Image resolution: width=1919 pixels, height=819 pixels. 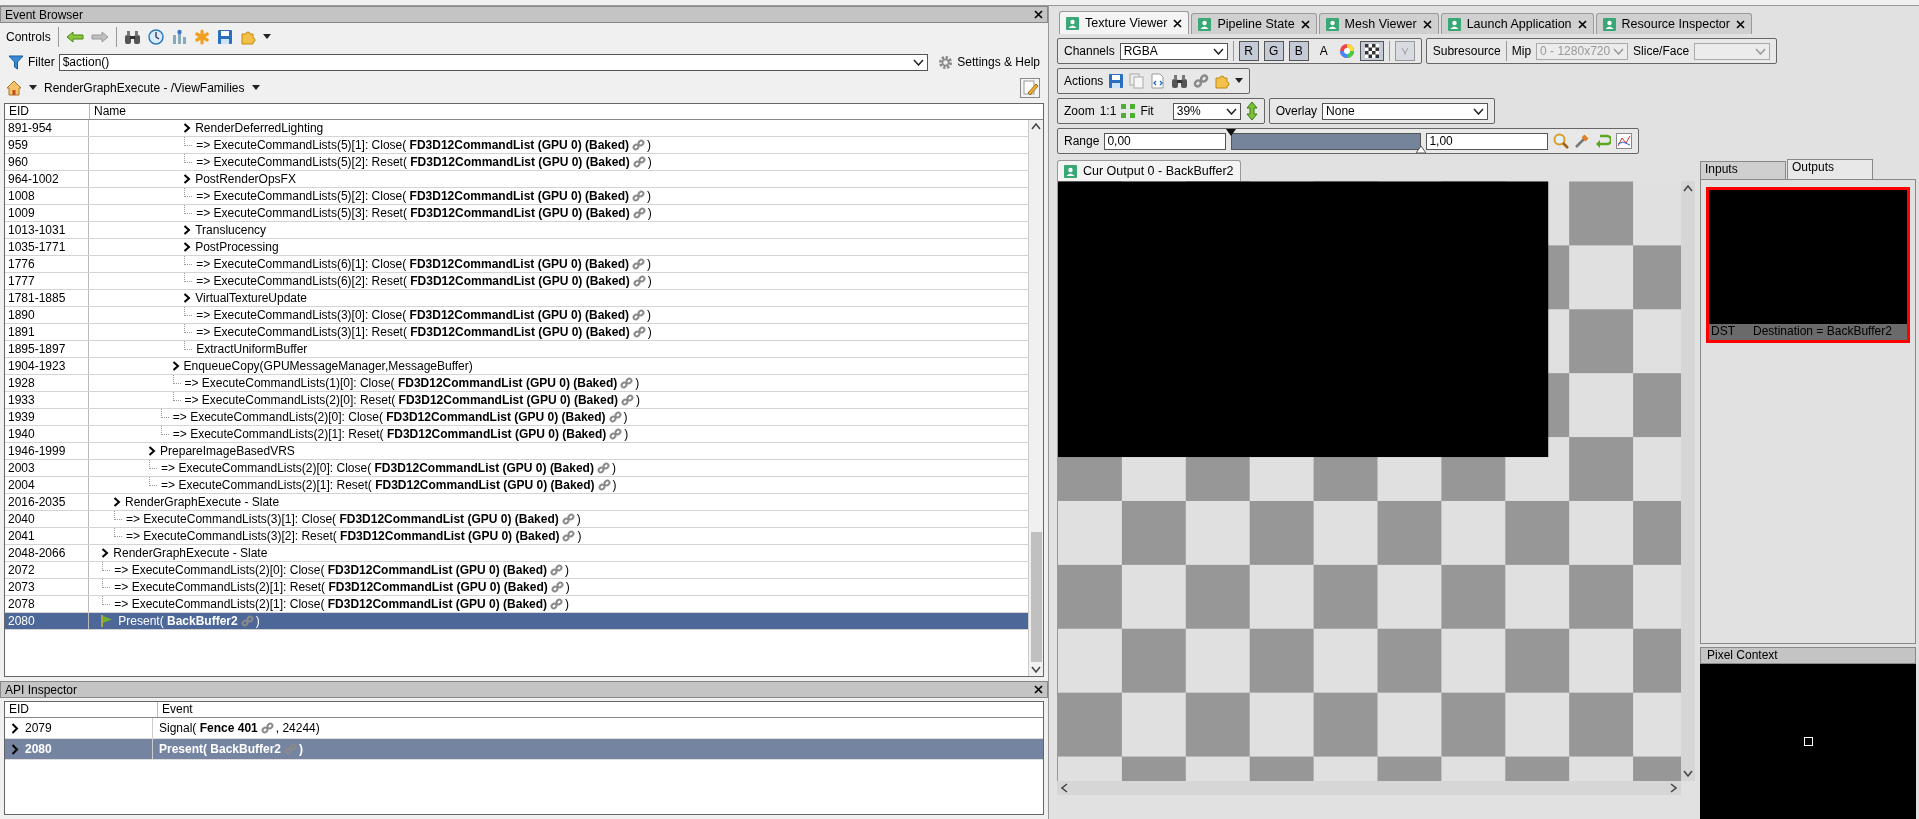 What do you see at coordinates (1405, 111) in the screenshot?
I see `overlay-dropdown: None` at bounding box center [1405, 111].